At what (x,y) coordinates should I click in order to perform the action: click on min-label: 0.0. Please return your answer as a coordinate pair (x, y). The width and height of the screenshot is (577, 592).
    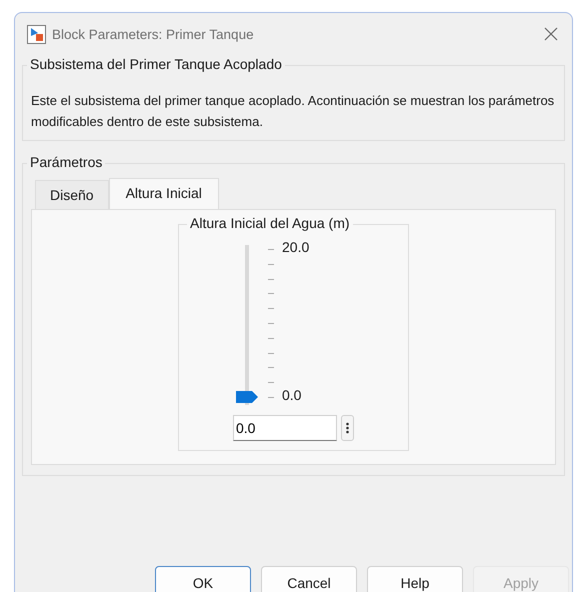
    Looking at the image, I should click on (292, 395).